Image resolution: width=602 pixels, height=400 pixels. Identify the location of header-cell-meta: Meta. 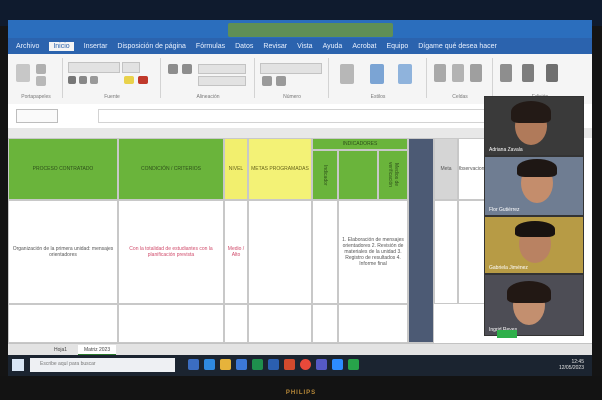
(446, 169).